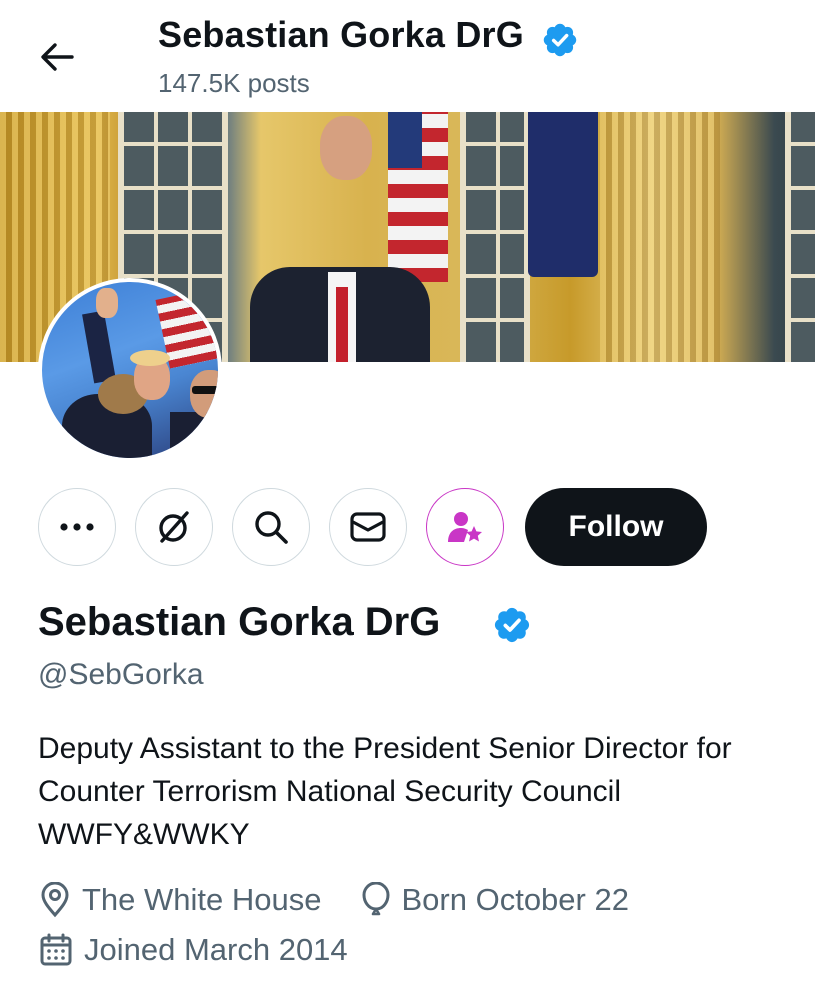  Describe the element at coordinates (234, 83) in the screenshot. I see `header-post-count: 147.5K posts` at that location.